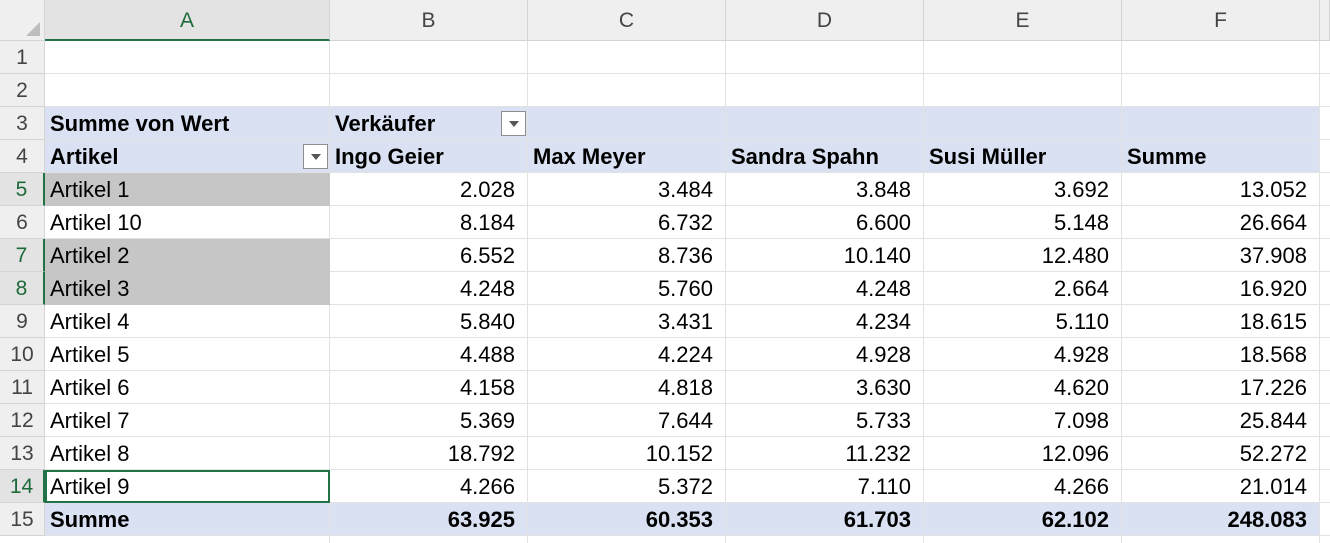  Describe the element at coordinates (1221, 20) in the screenshot. I see `column-header-F: F` at that location.